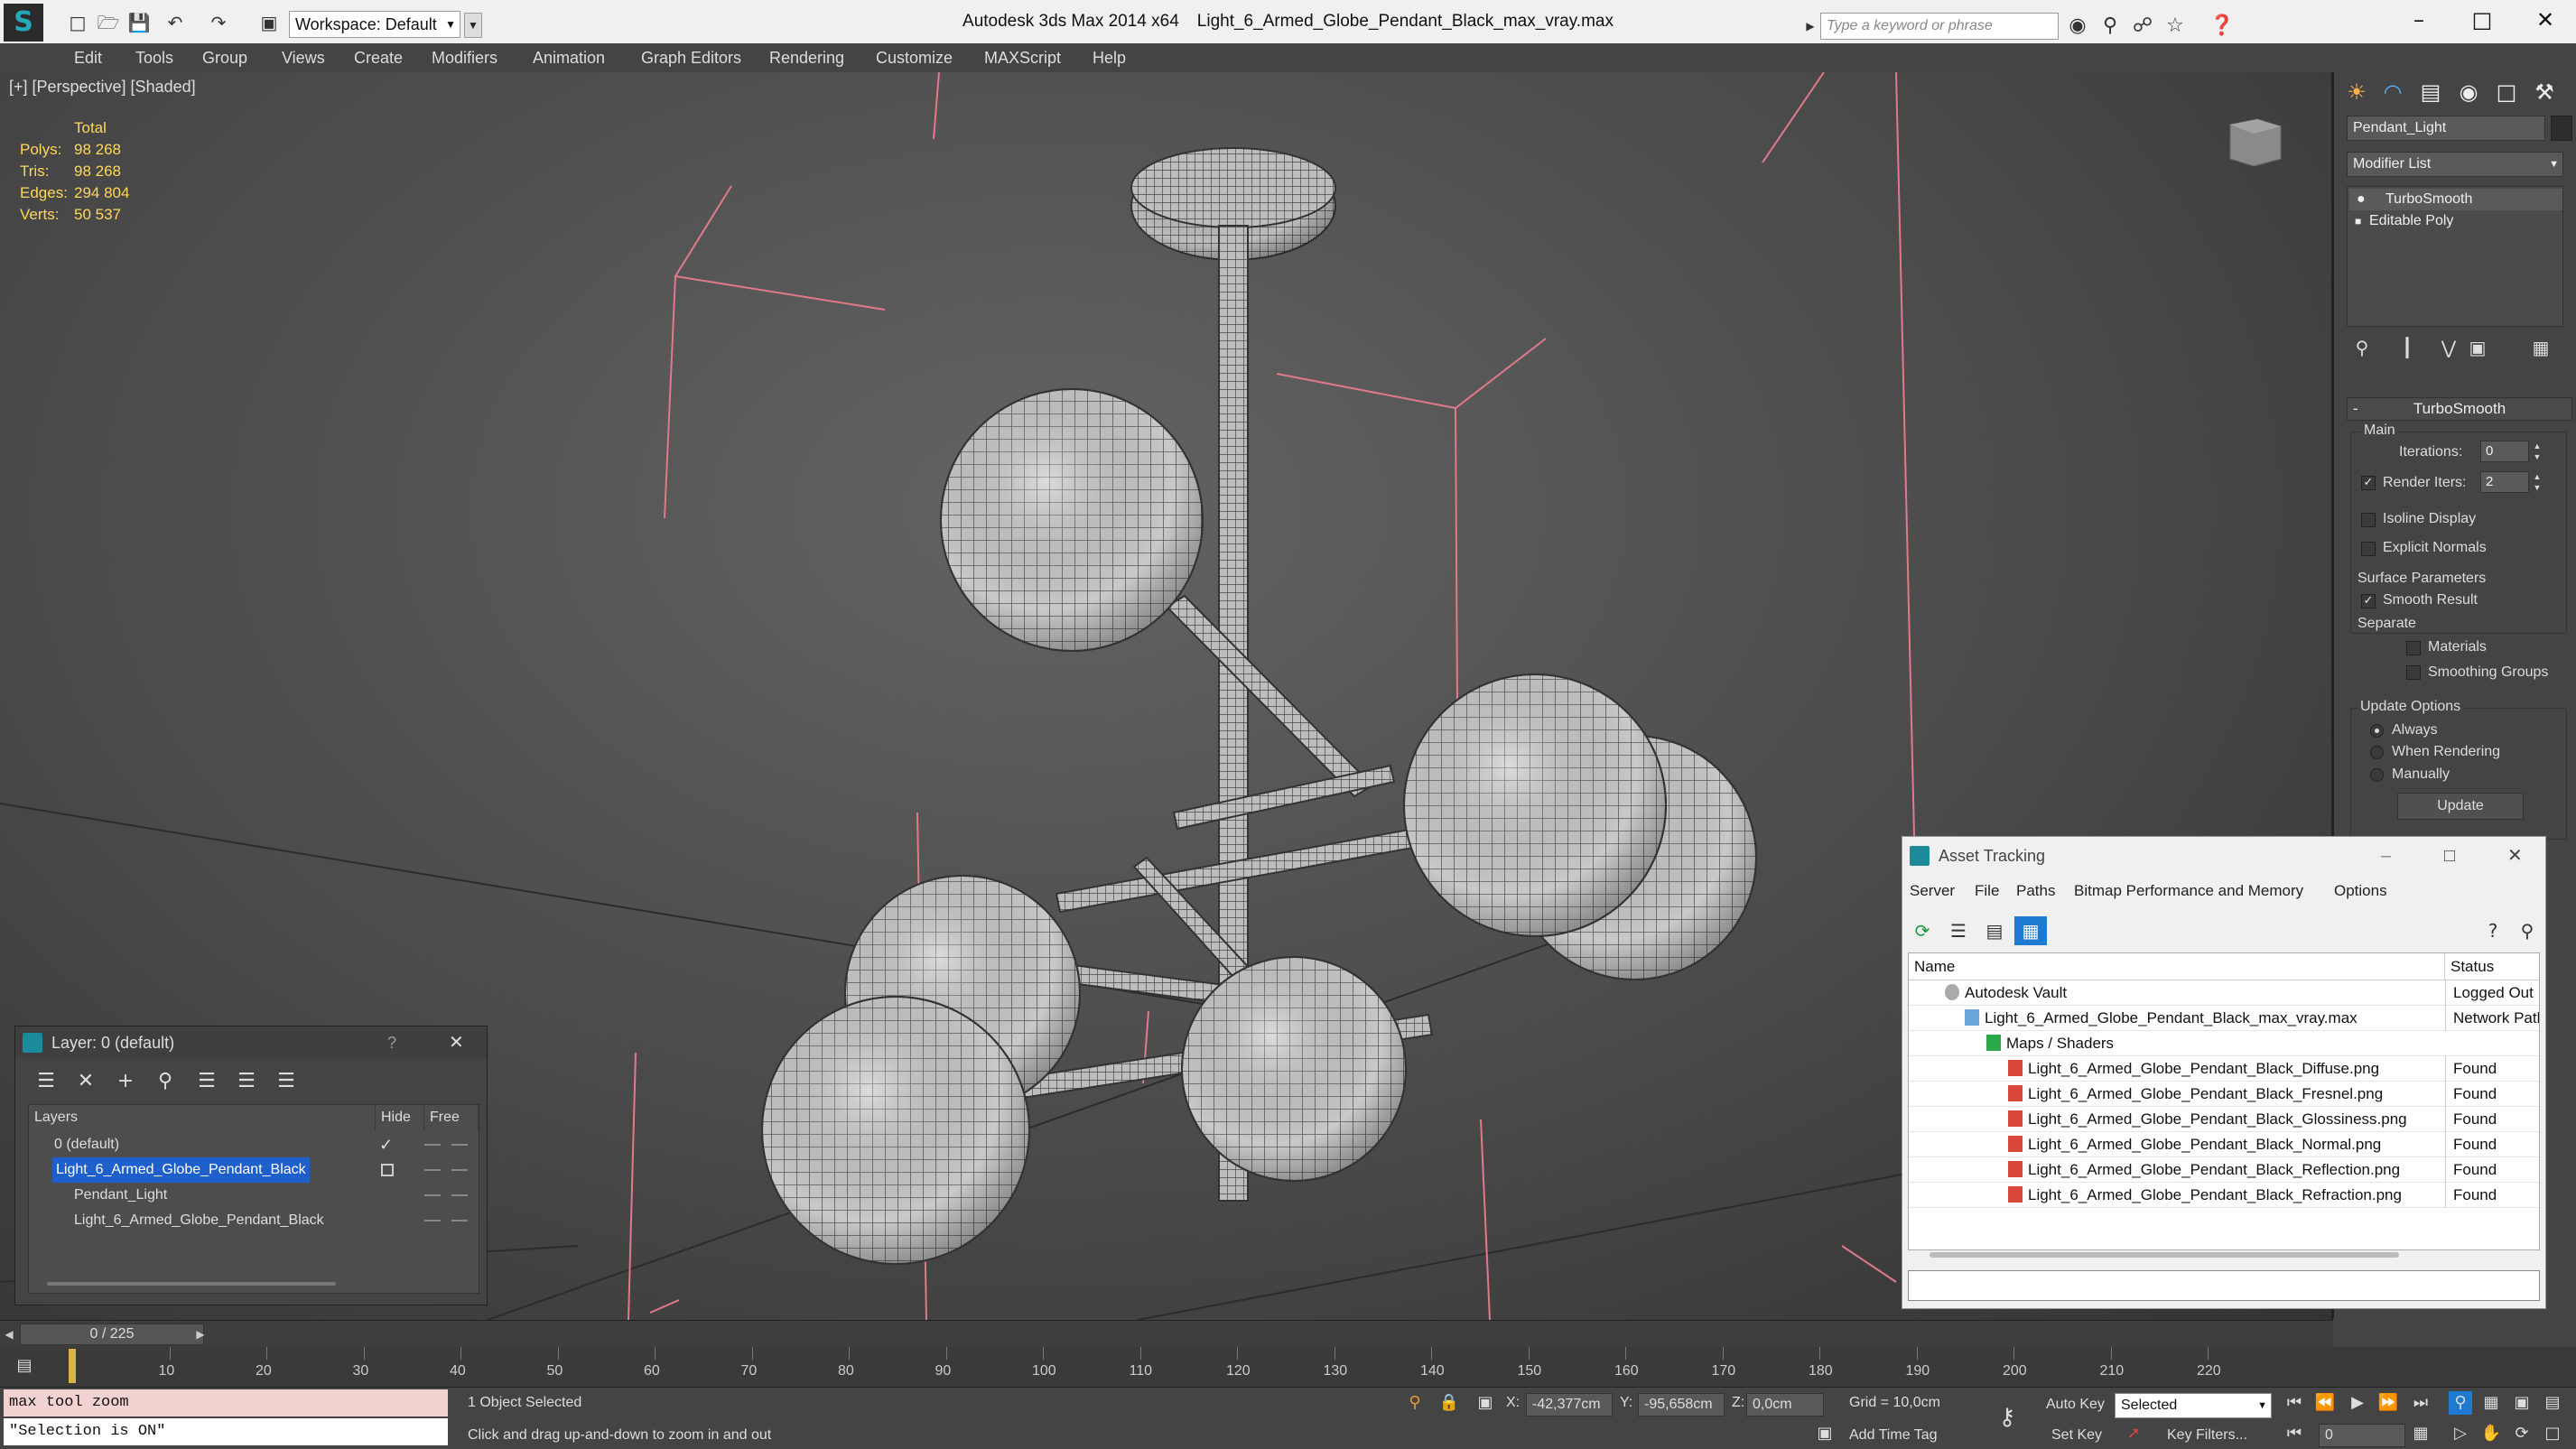 The image size is (2576, 1449). What do you see at coordinates (218, 22) in the screenshot?
I see `redo-icon: ↷` at bounding box center [218, 22].